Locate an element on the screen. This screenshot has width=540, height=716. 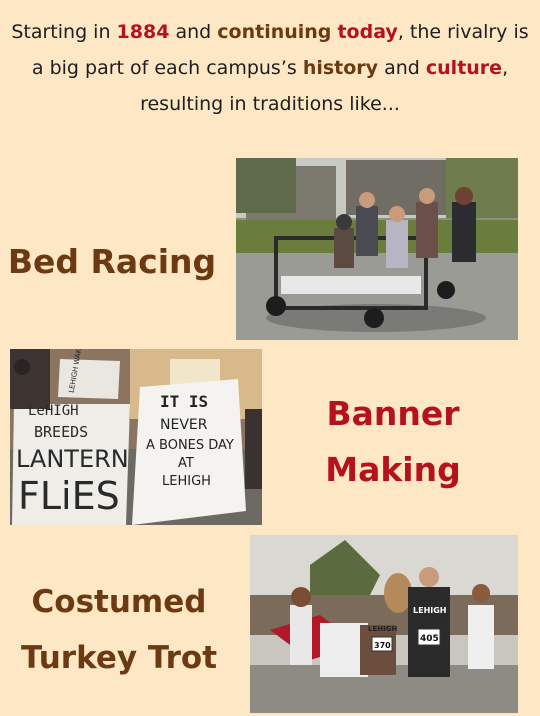
intro-part: Starting in is located at coordinates (64, 32).